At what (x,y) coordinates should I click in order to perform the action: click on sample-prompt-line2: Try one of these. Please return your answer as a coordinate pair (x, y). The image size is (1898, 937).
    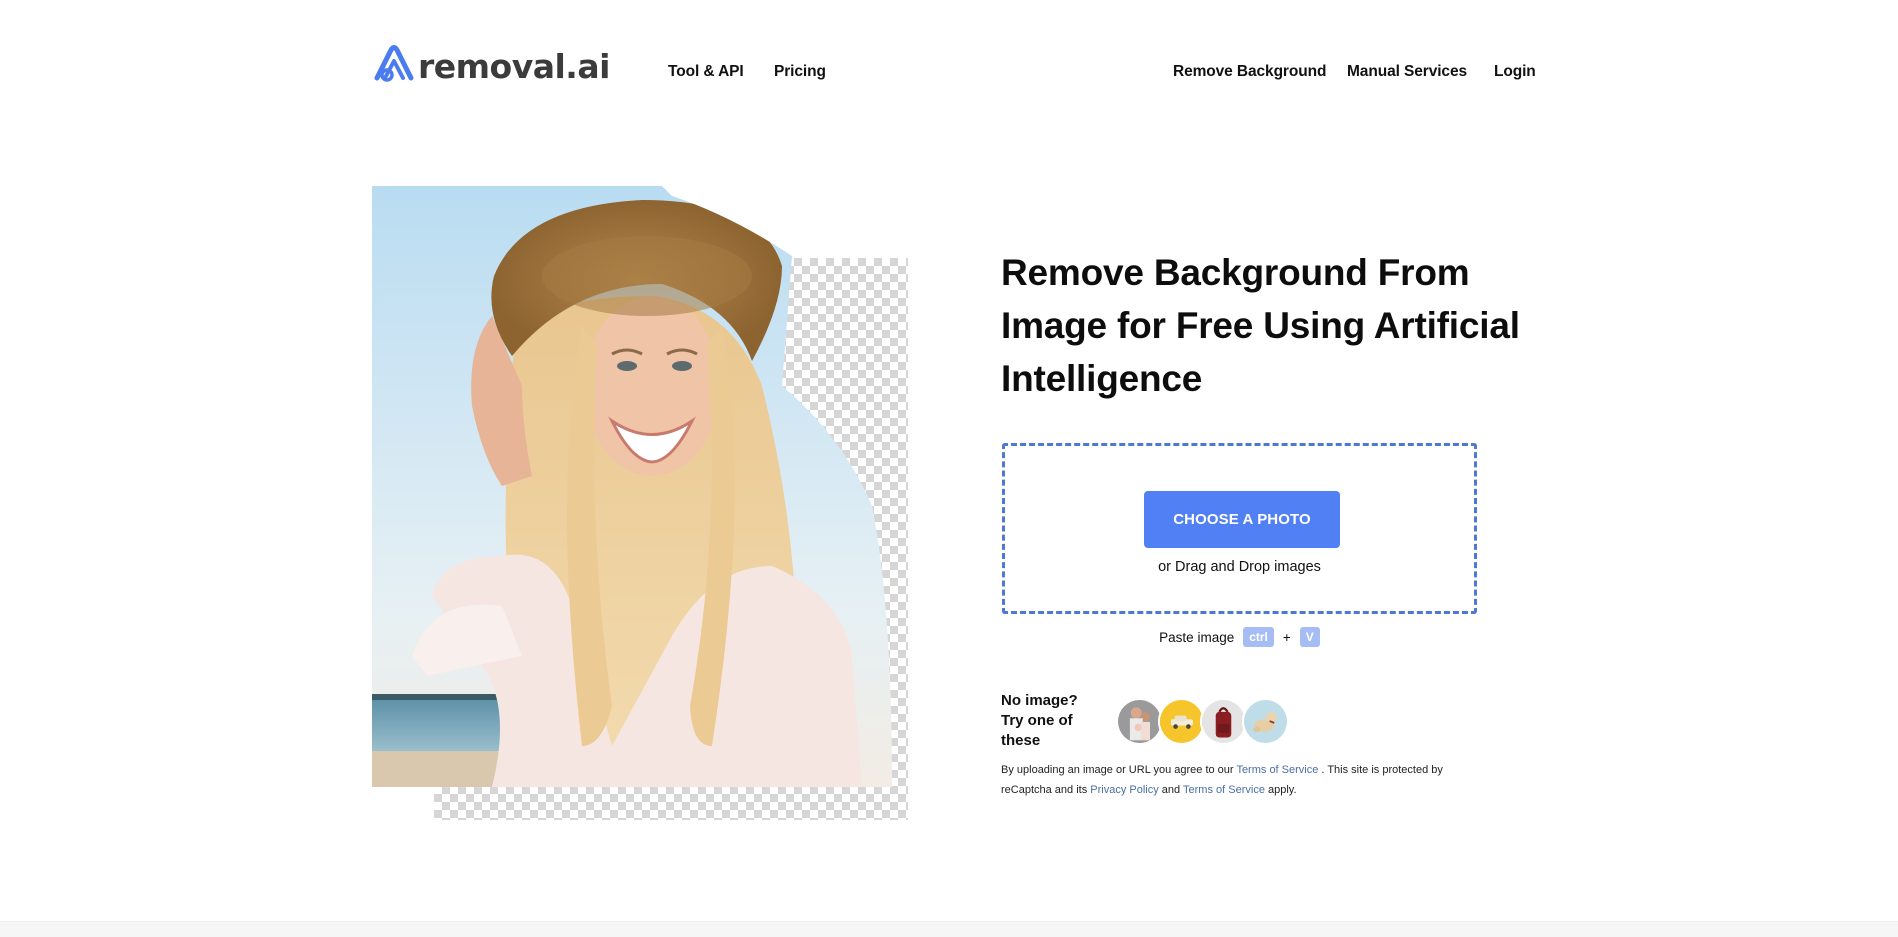
    Looking at the image, I should click on (1037, 730).